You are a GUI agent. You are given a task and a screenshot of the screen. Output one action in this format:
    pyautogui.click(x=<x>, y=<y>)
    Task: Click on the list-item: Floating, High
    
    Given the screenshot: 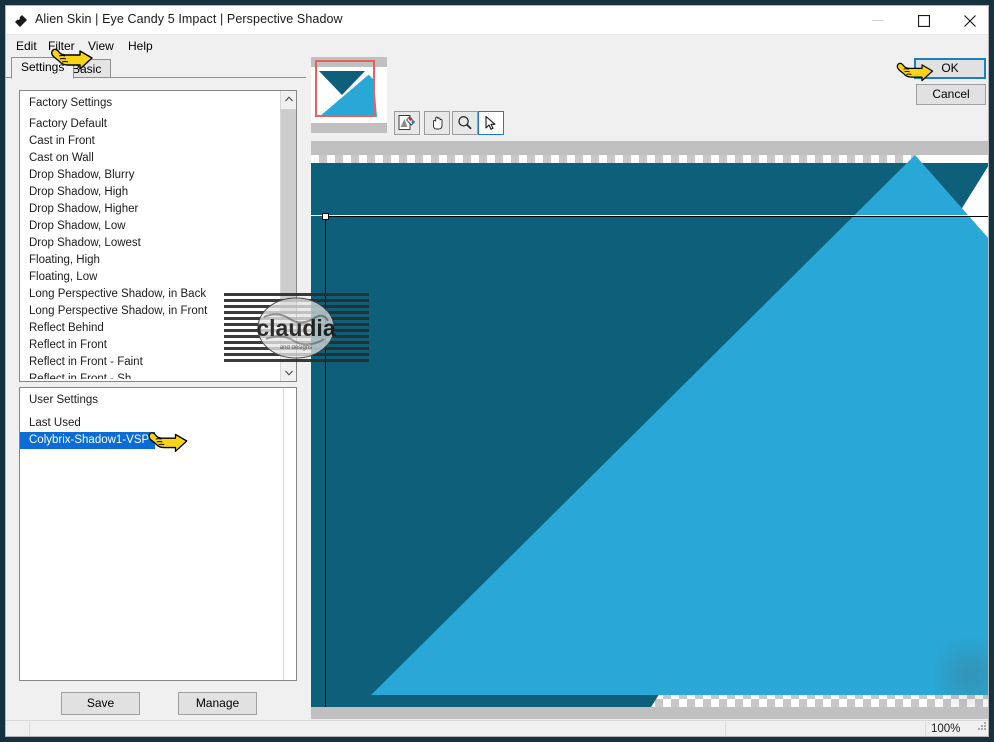 What is the action you would take?
    pyautogui.click(x=150, y=260)
    